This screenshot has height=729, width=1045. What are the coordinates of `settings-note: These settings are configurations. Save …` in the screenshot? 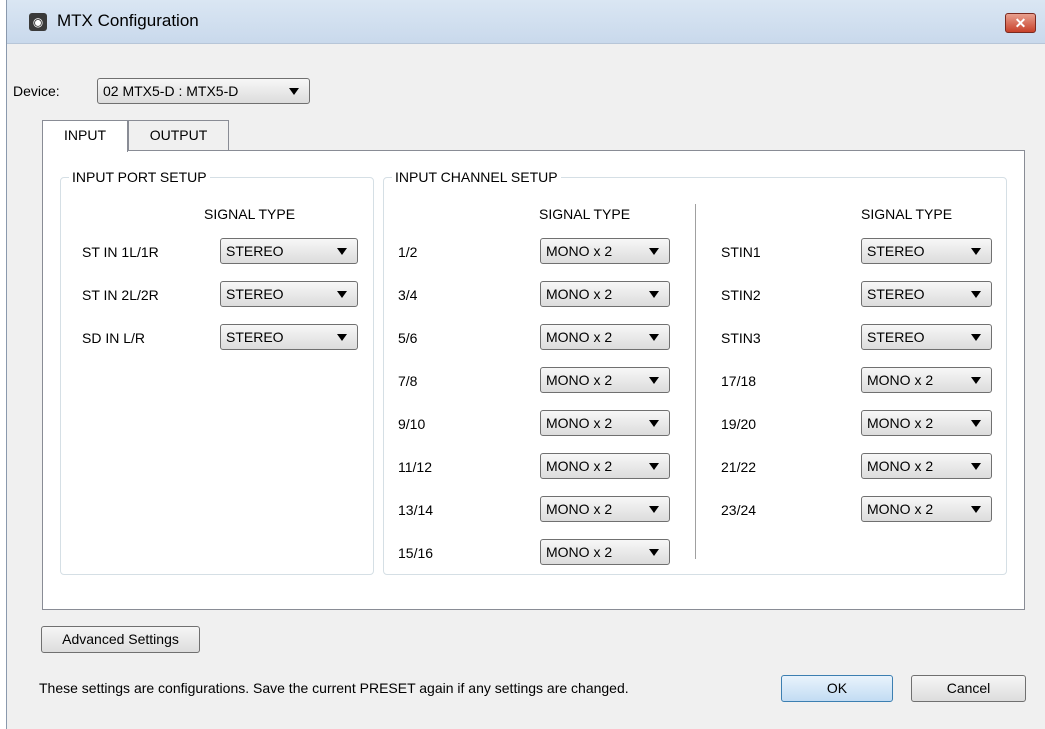 It's located at (334, 688).